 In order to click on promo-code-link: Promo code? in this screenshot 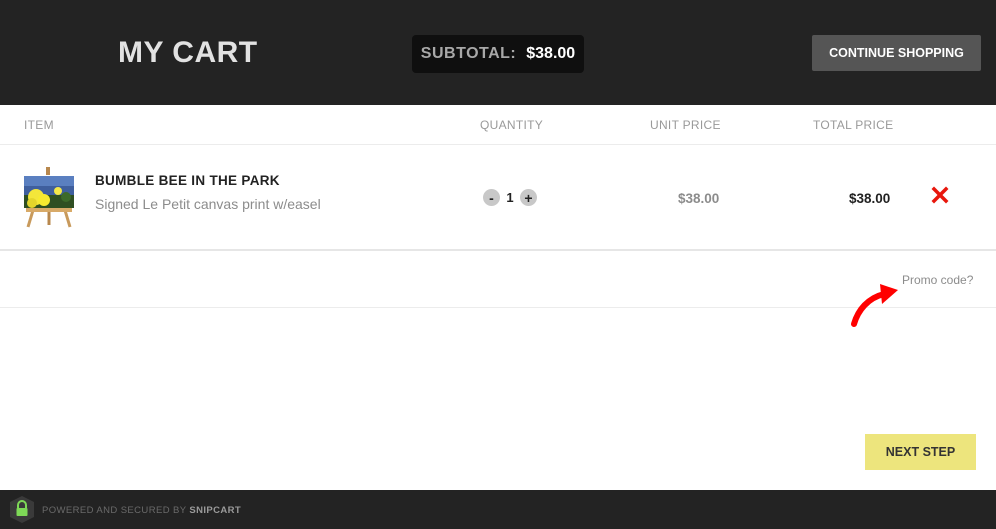, I will do `click(937, 280)`.